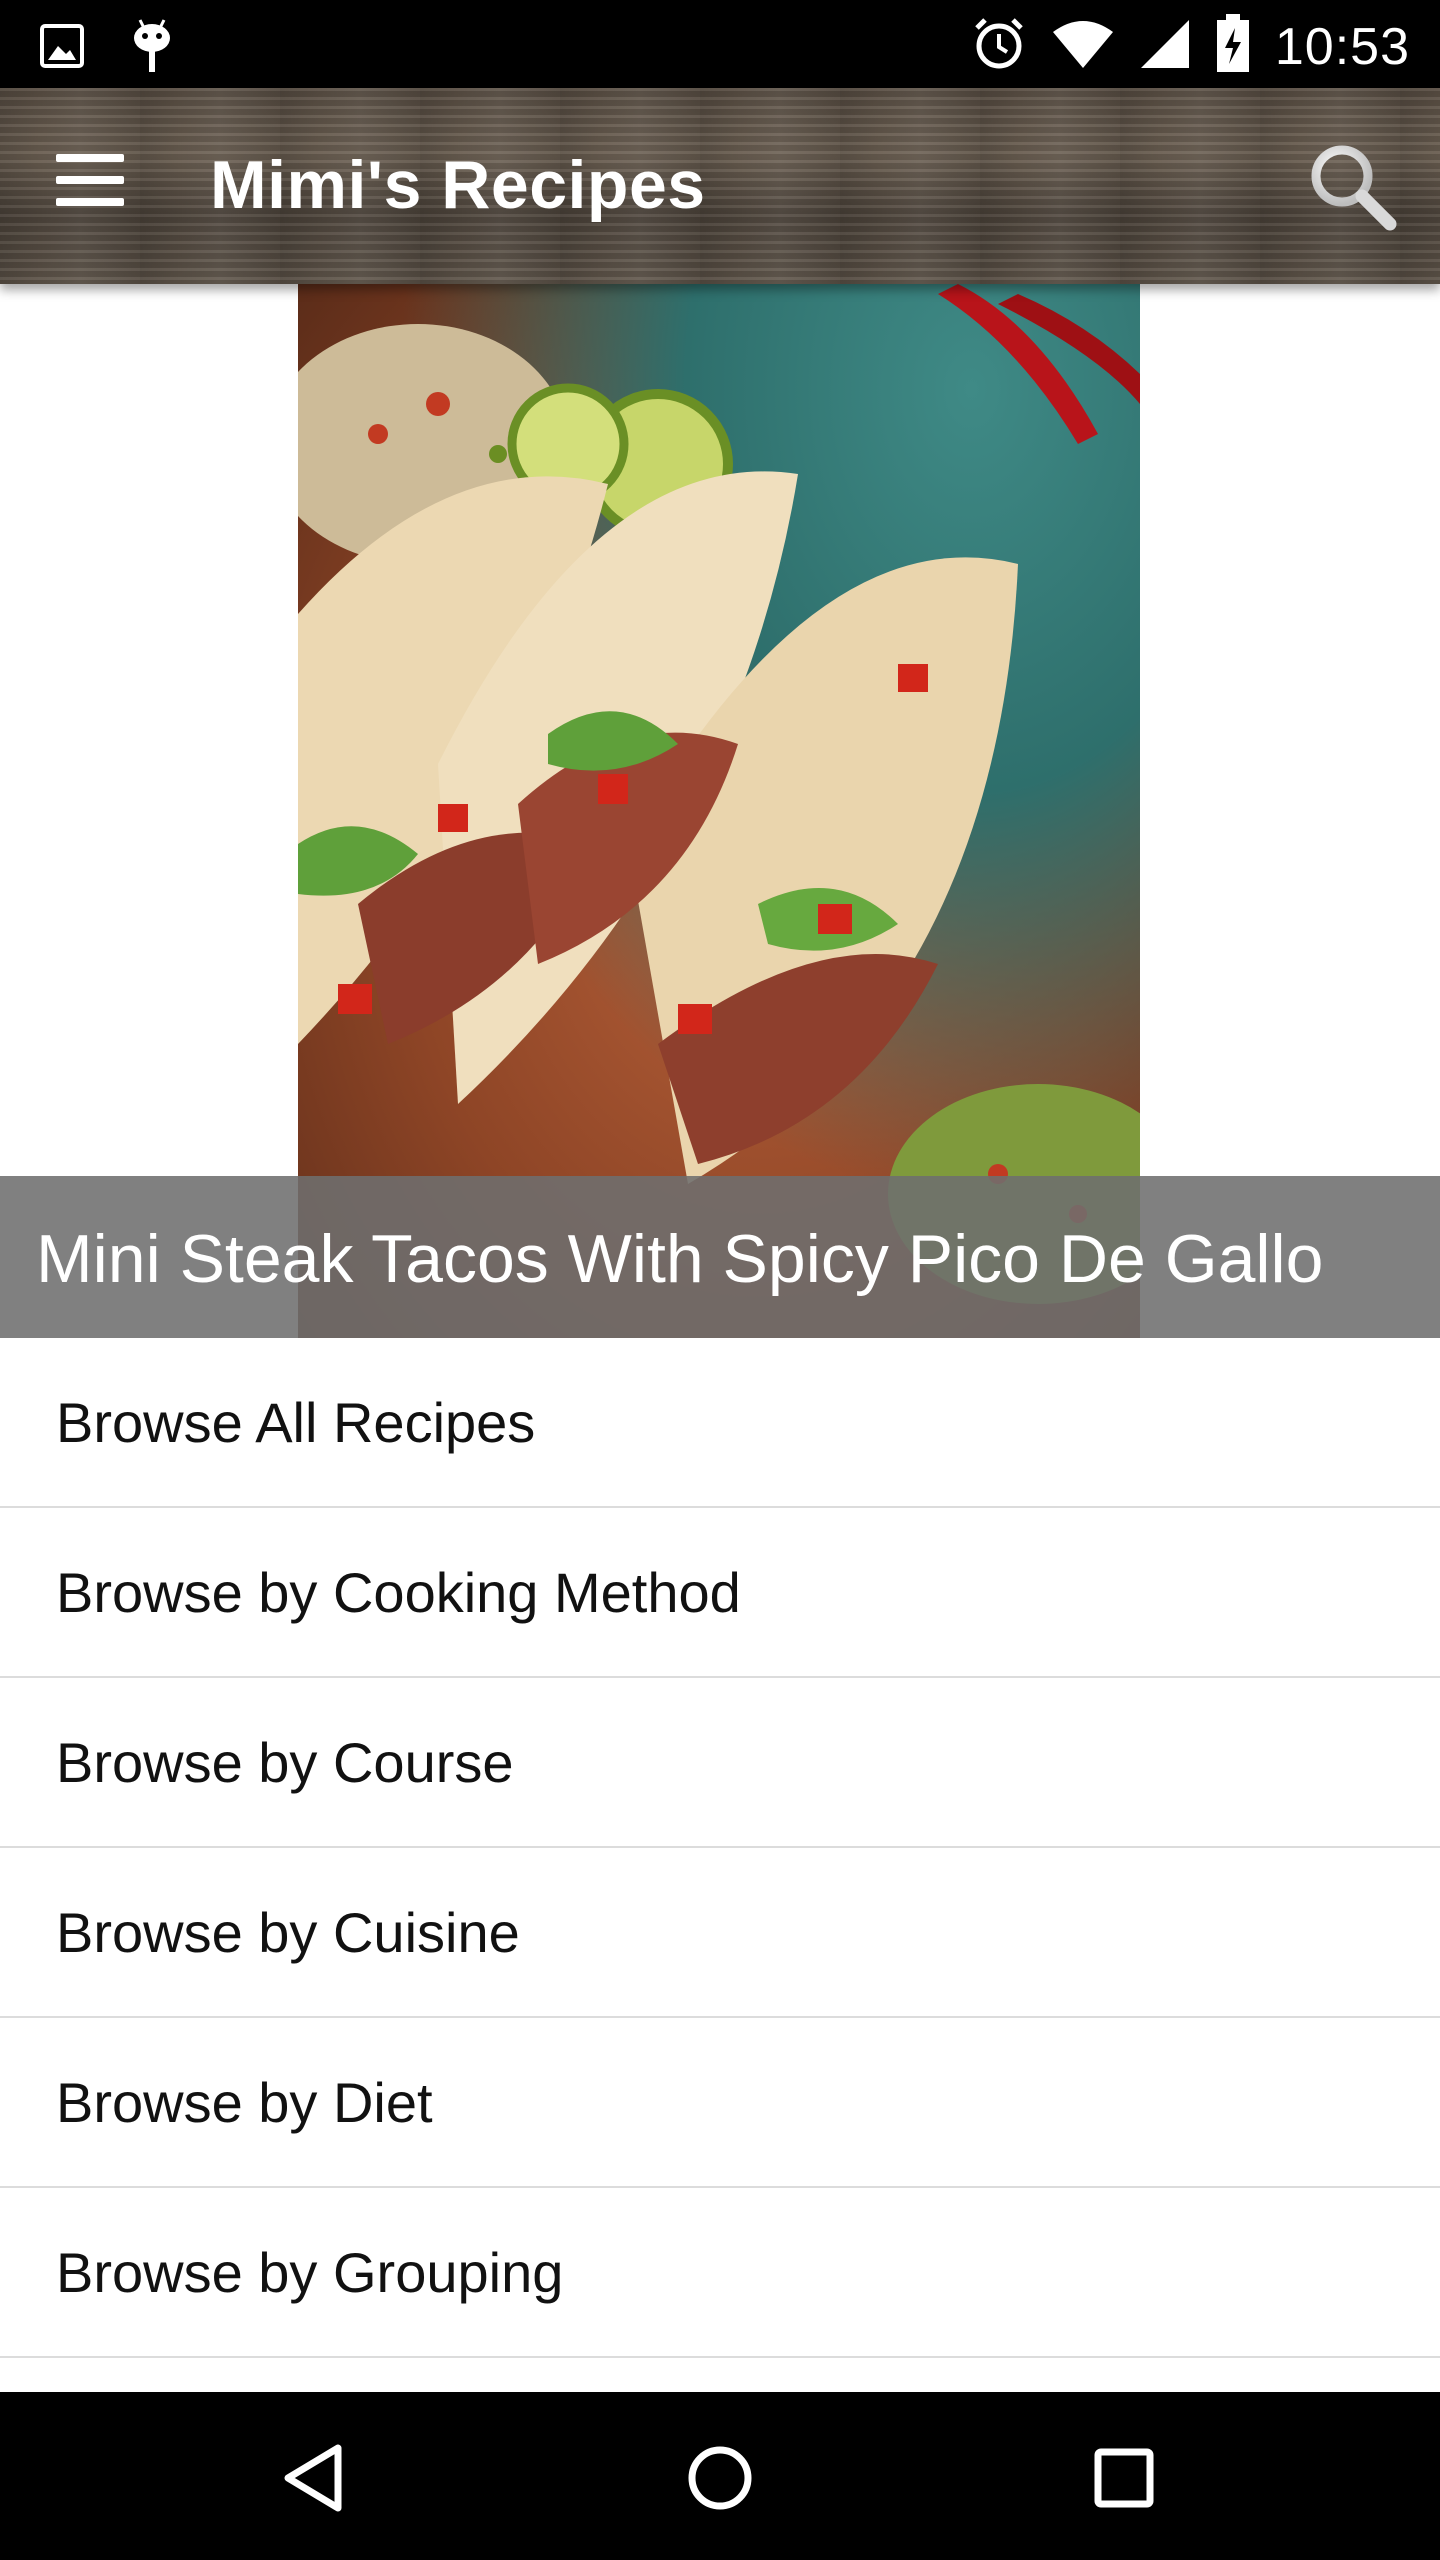  I want to click on back-icon, so click(316, 2478).